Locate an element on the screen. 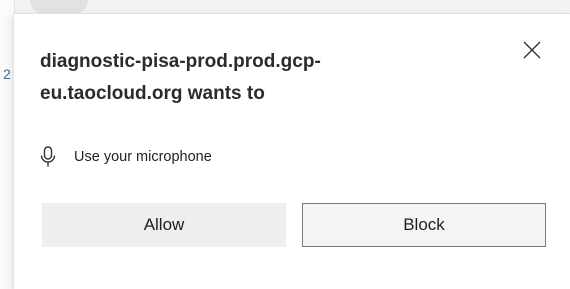 This screenshot has height=289, width=570. background-text: 2 is located at coordinates (7, 74).